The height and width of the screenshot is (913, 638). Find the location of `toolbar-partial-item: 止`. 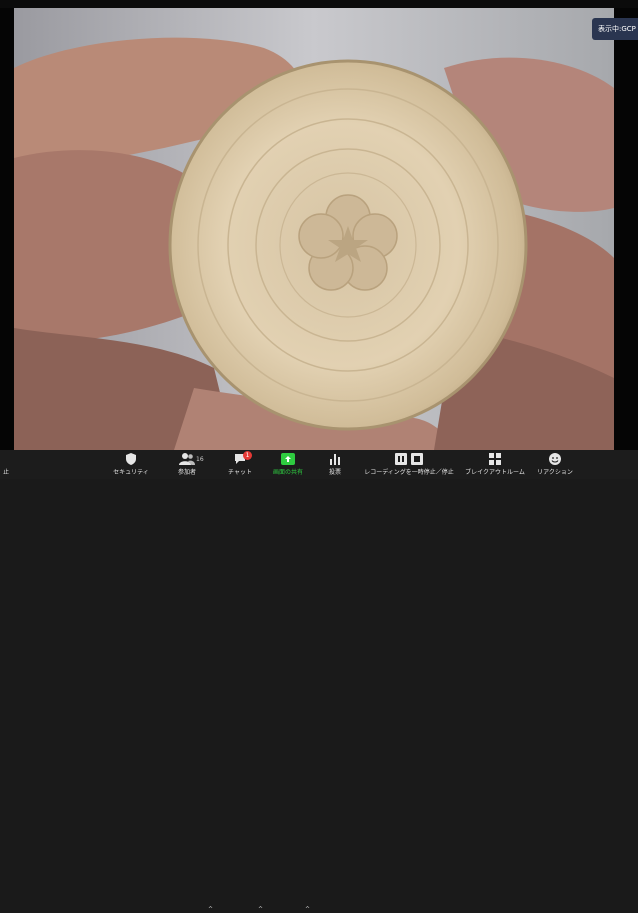

toolbar-partial-item: 止 is located at coordinates (6, 465).